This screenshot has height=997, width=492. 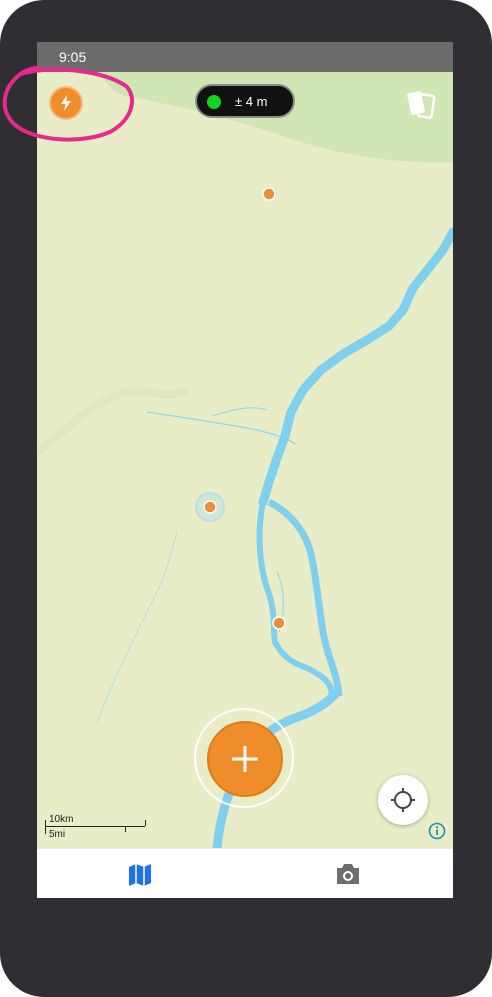 I want to click on lightning-bolt-icon, so click(x=66, y=103).